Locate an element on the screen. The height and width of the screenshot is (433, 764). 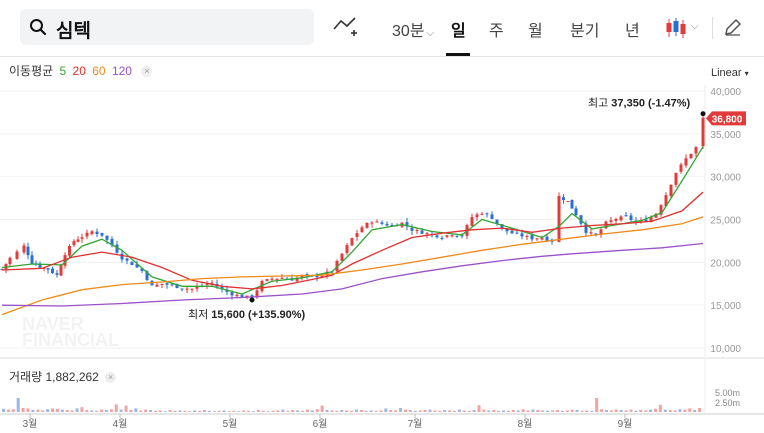
y-tick-label: 15,000 is located at coordinates (725, 306).